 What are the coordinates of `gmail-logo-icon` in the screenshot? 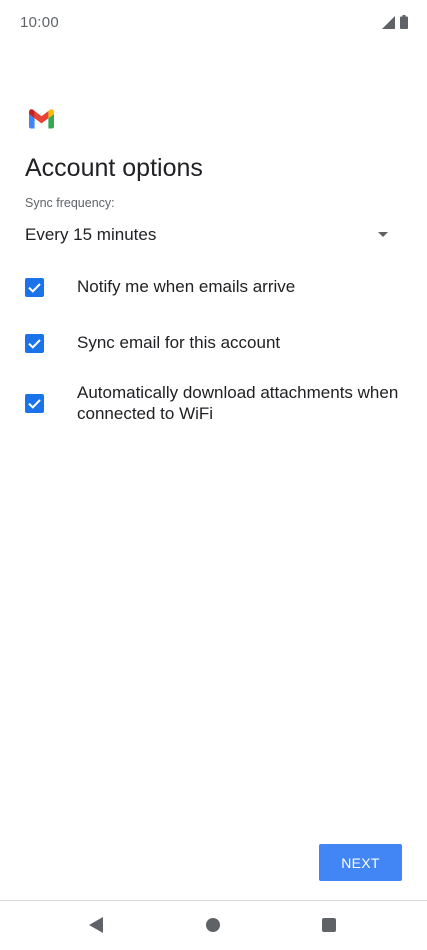 It's located at (41, 119).